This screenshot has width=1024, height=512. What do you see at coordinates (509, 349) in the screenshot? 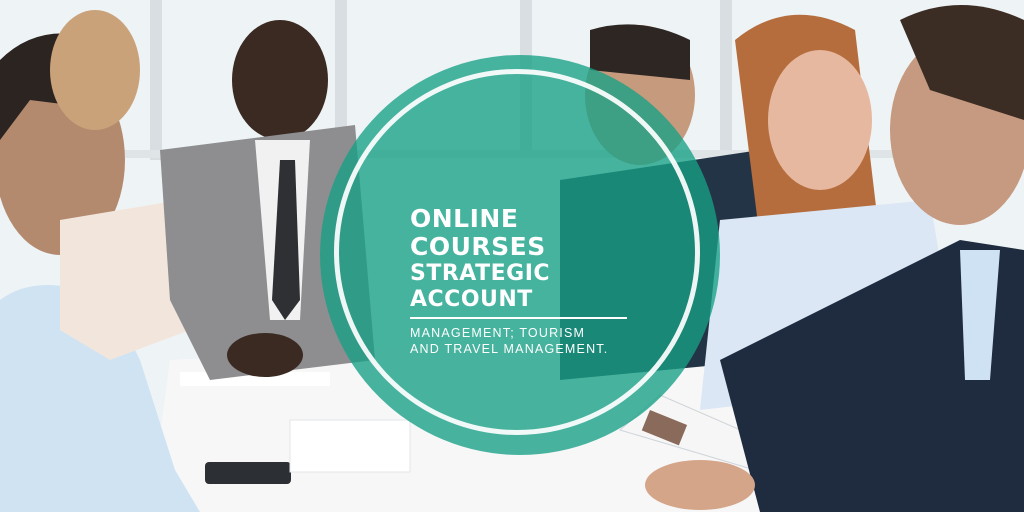
I see `badge-subtitle-line2: AND TRAVEL MANAGEMENT.` at bounding box center [509, 349].